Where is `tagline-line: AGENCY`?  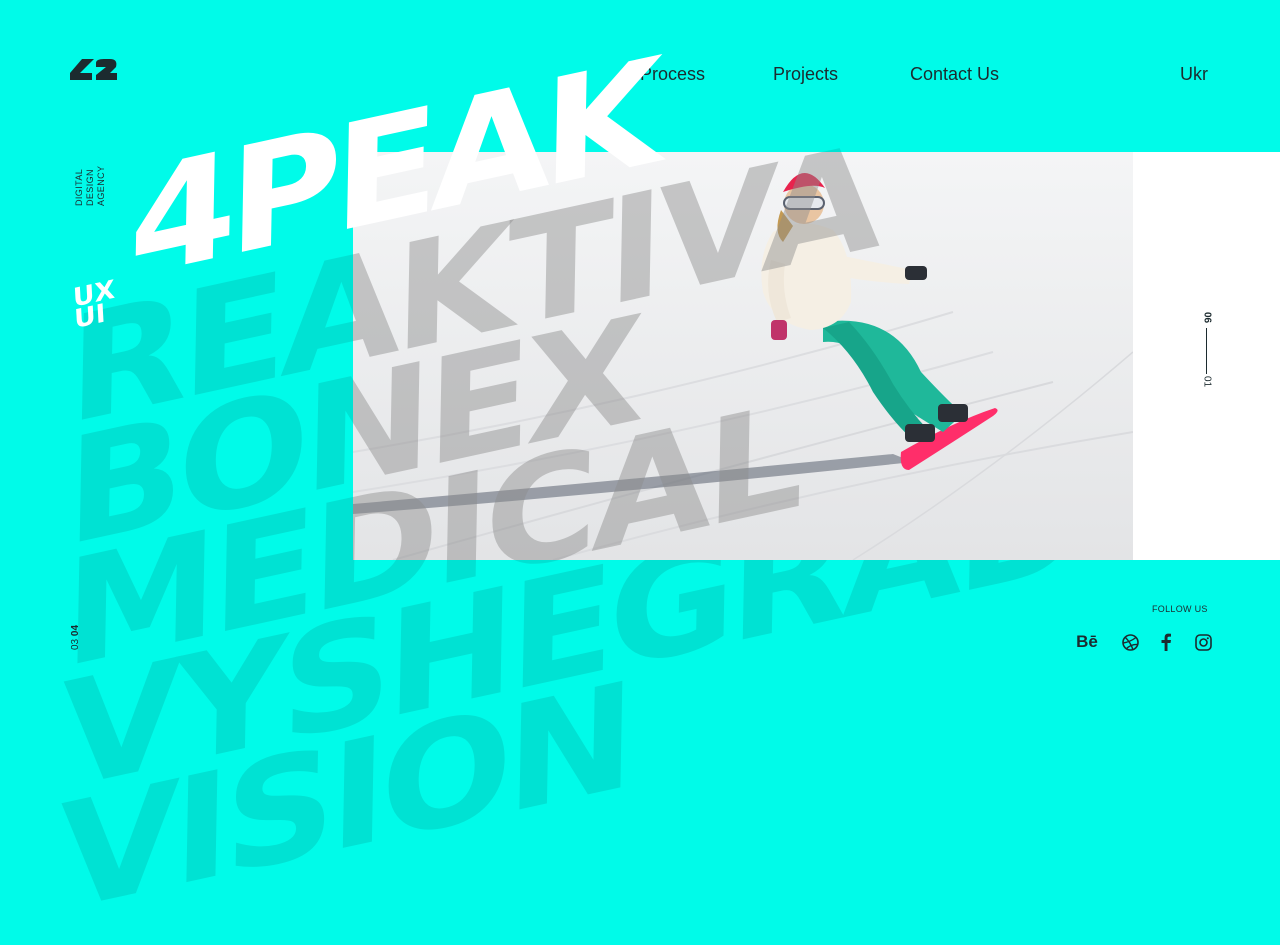
tagline-line: AGENCY is located at coordinates (101, 185).